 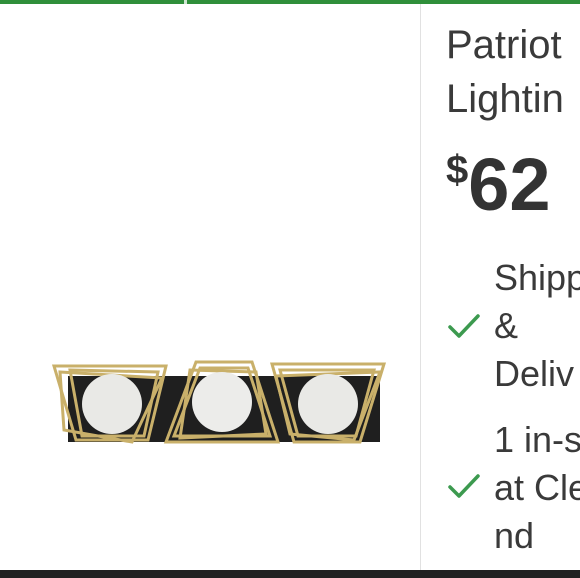 What do you see at coordinates (112, 404) in the screenshot?
I see `globe-left` at bounding box center [112, 404].